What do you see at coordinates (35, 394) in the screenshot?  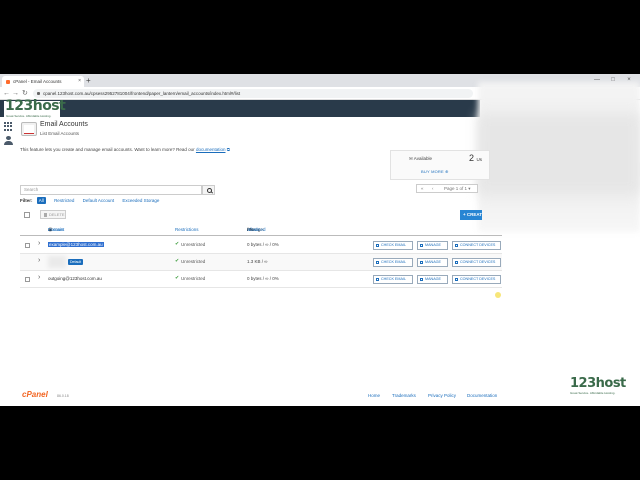 I see `cpanel-logo: cPanel` at bounding box center [35, 394].